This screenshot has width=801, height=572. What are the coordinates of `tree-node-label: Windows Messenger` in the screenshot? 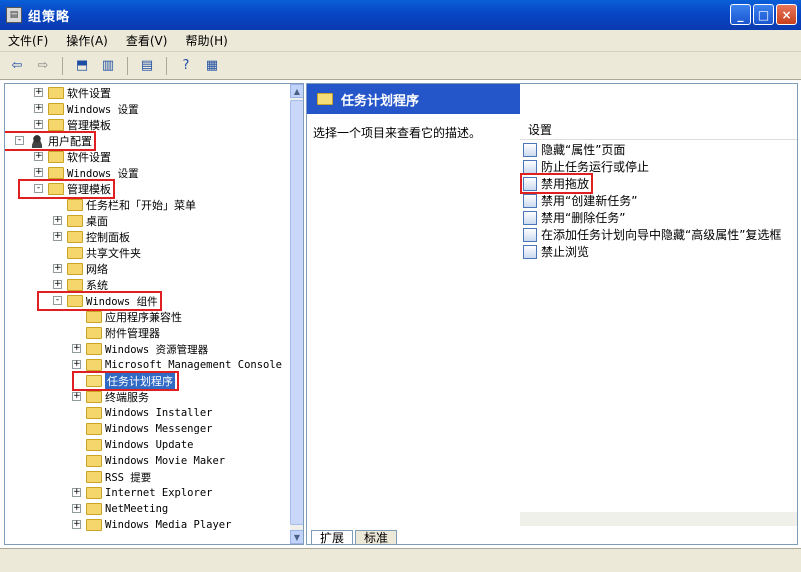 It's located at (159, 429).